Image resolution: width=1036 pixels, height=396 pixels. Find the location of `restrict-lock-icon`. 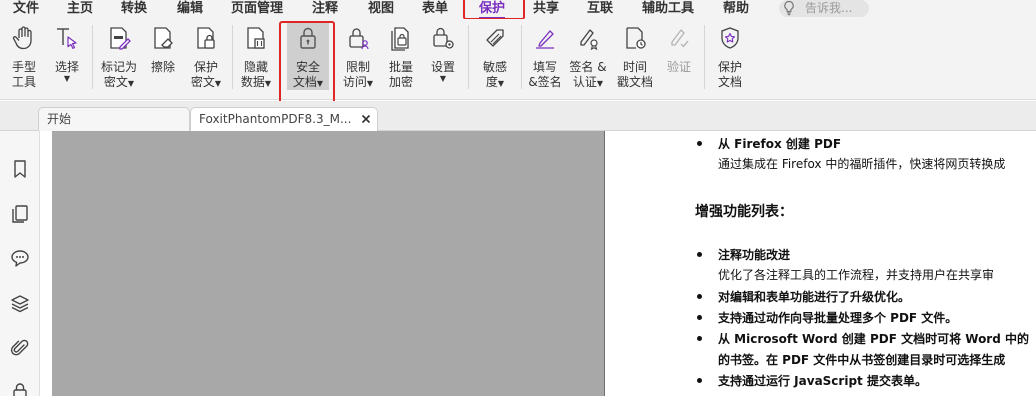

restrict-lock-icon is located at coordinates (359, 39).